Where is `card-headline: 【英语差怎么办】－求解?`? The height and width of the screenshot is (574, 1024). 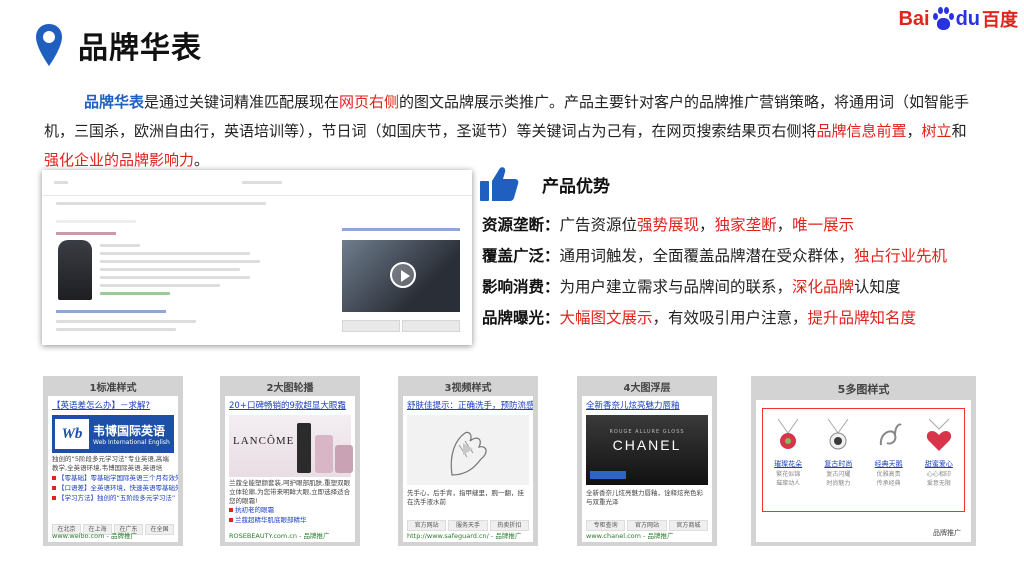 card-headline: 【英语差怎么办】－求解? is located at coordinates (113, 405).